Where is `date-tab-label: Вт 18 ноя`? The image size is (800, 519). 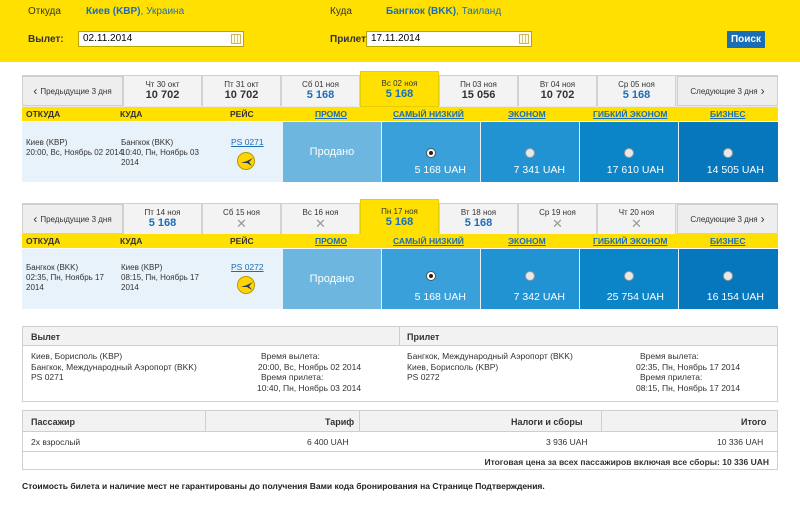 date-tab-label: Вт 18 ноя is located at coordinates (478, 212).